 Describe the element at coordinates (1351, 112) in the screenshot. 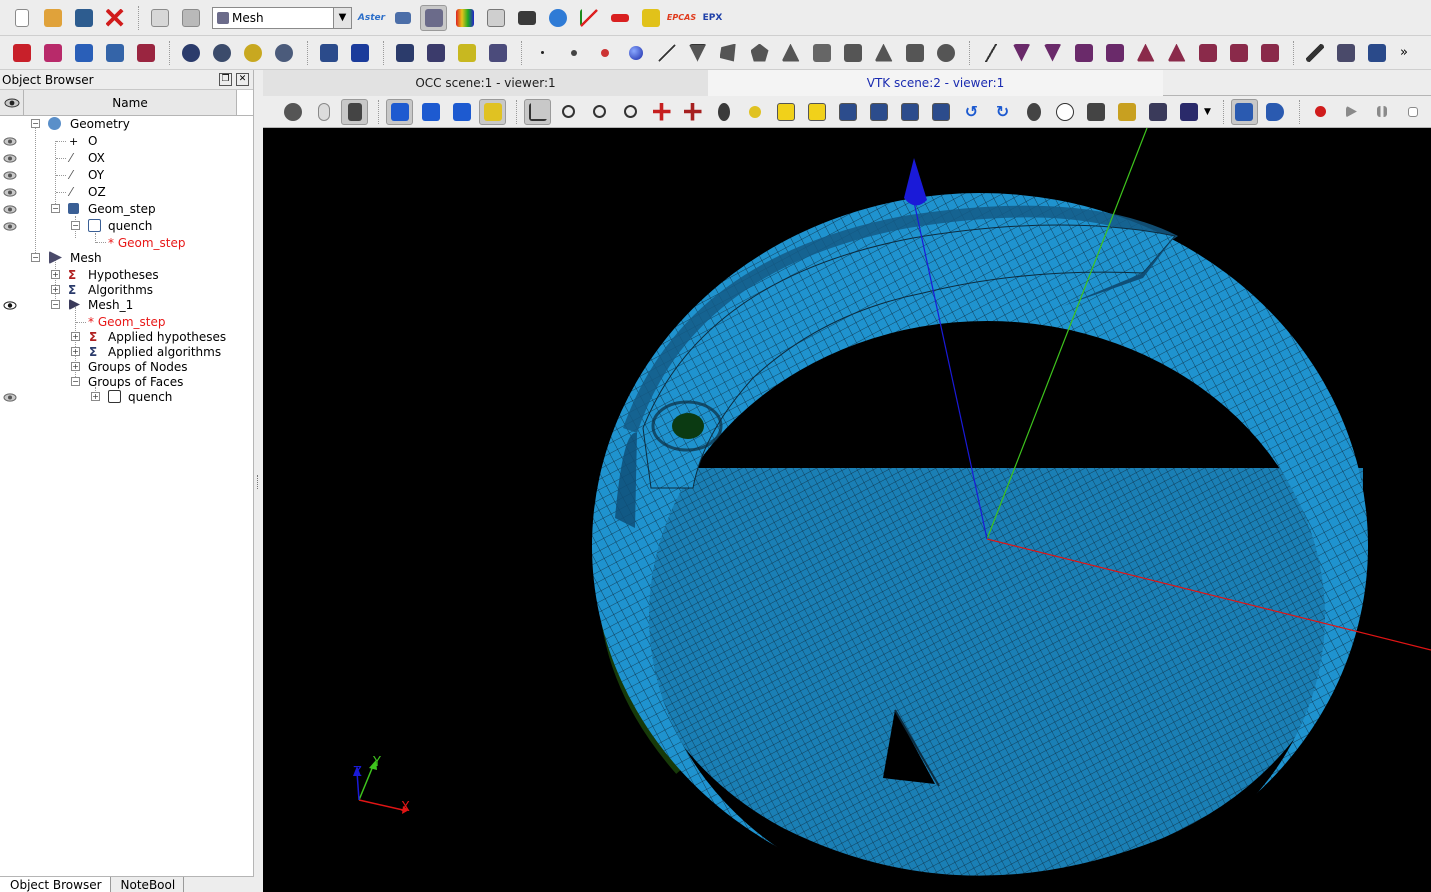

I see `play-icon` at that location.